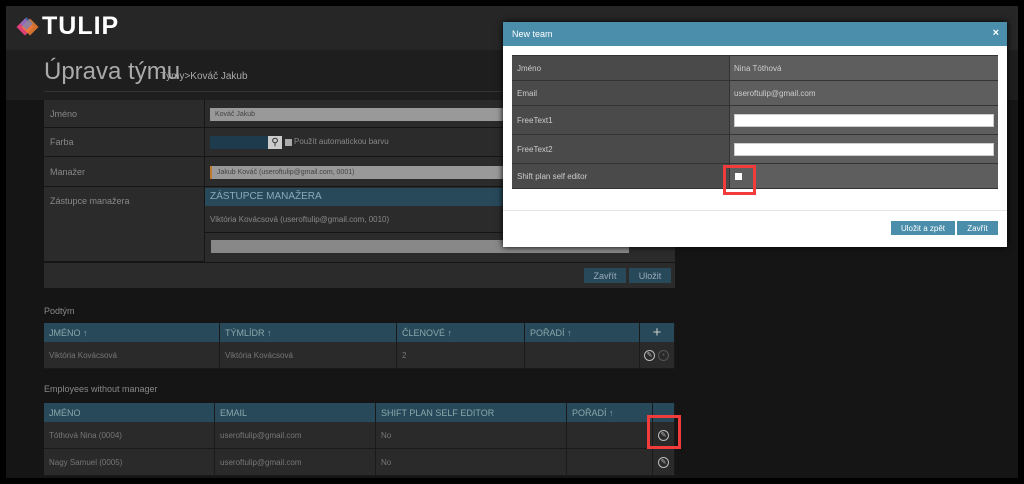 The width and height of the screenshot is (1024, 484). Describe the element at coordinates (864, 93) in the screenshot. I see `field-value: useroftulip@gmail.com` at that location.